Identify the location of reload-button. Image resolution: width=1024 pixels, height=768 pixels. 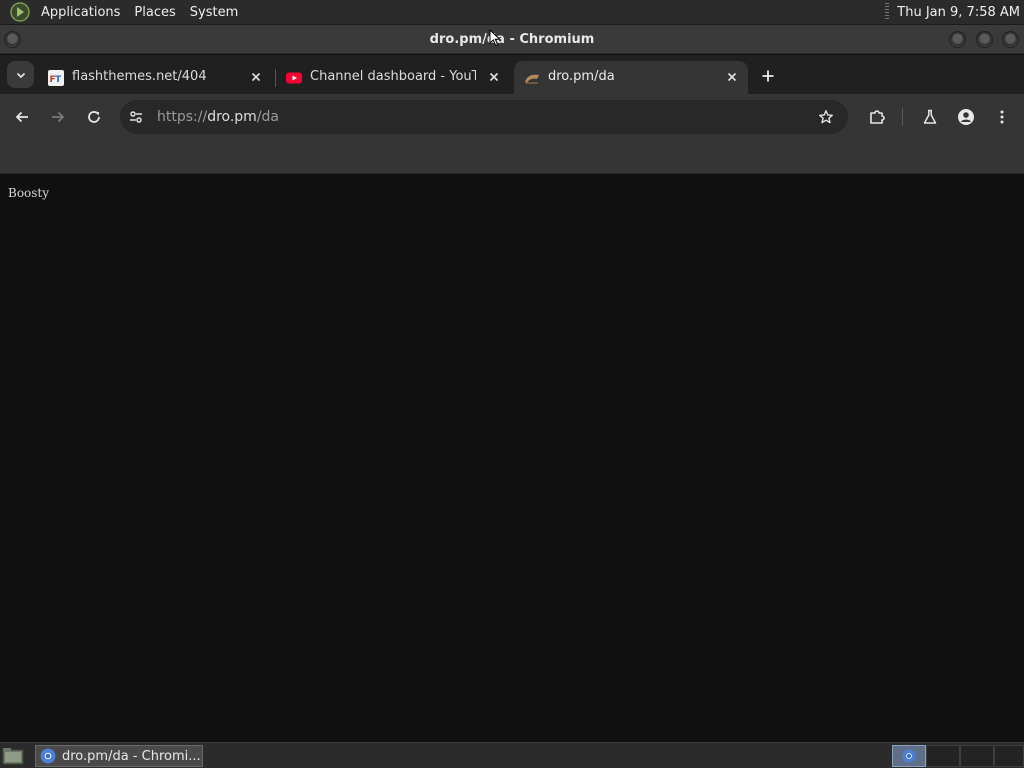
(94, 117).